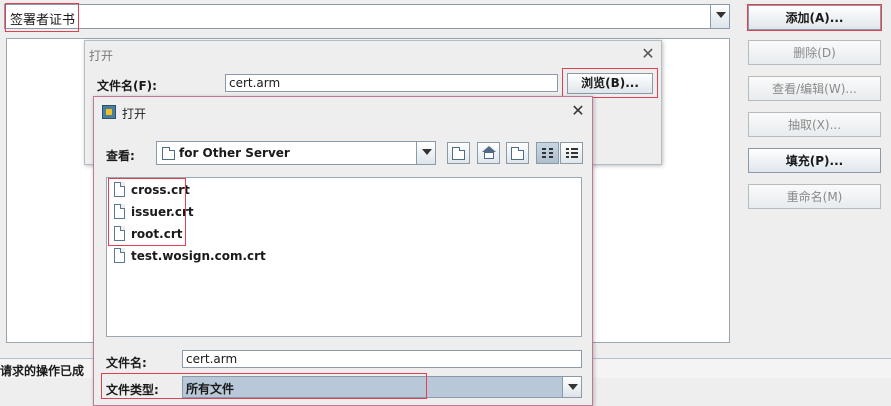 The width and height of the screenshot is (891, 406). I want to click on filename-label: 文件名(F):, so click(127, 86).